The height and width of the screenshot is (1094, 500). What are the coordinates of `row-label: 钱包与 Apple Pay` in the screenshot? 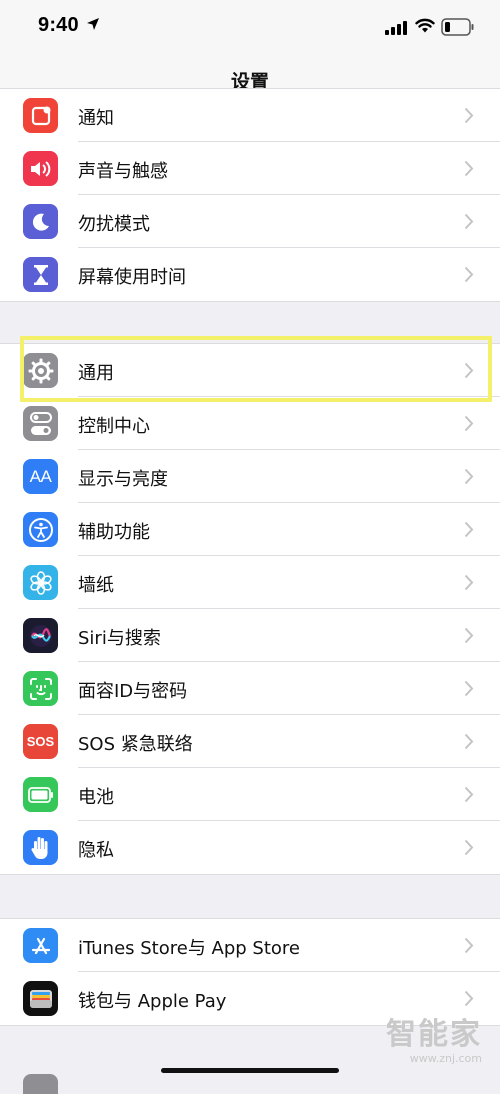 It's located at (152, 1001).